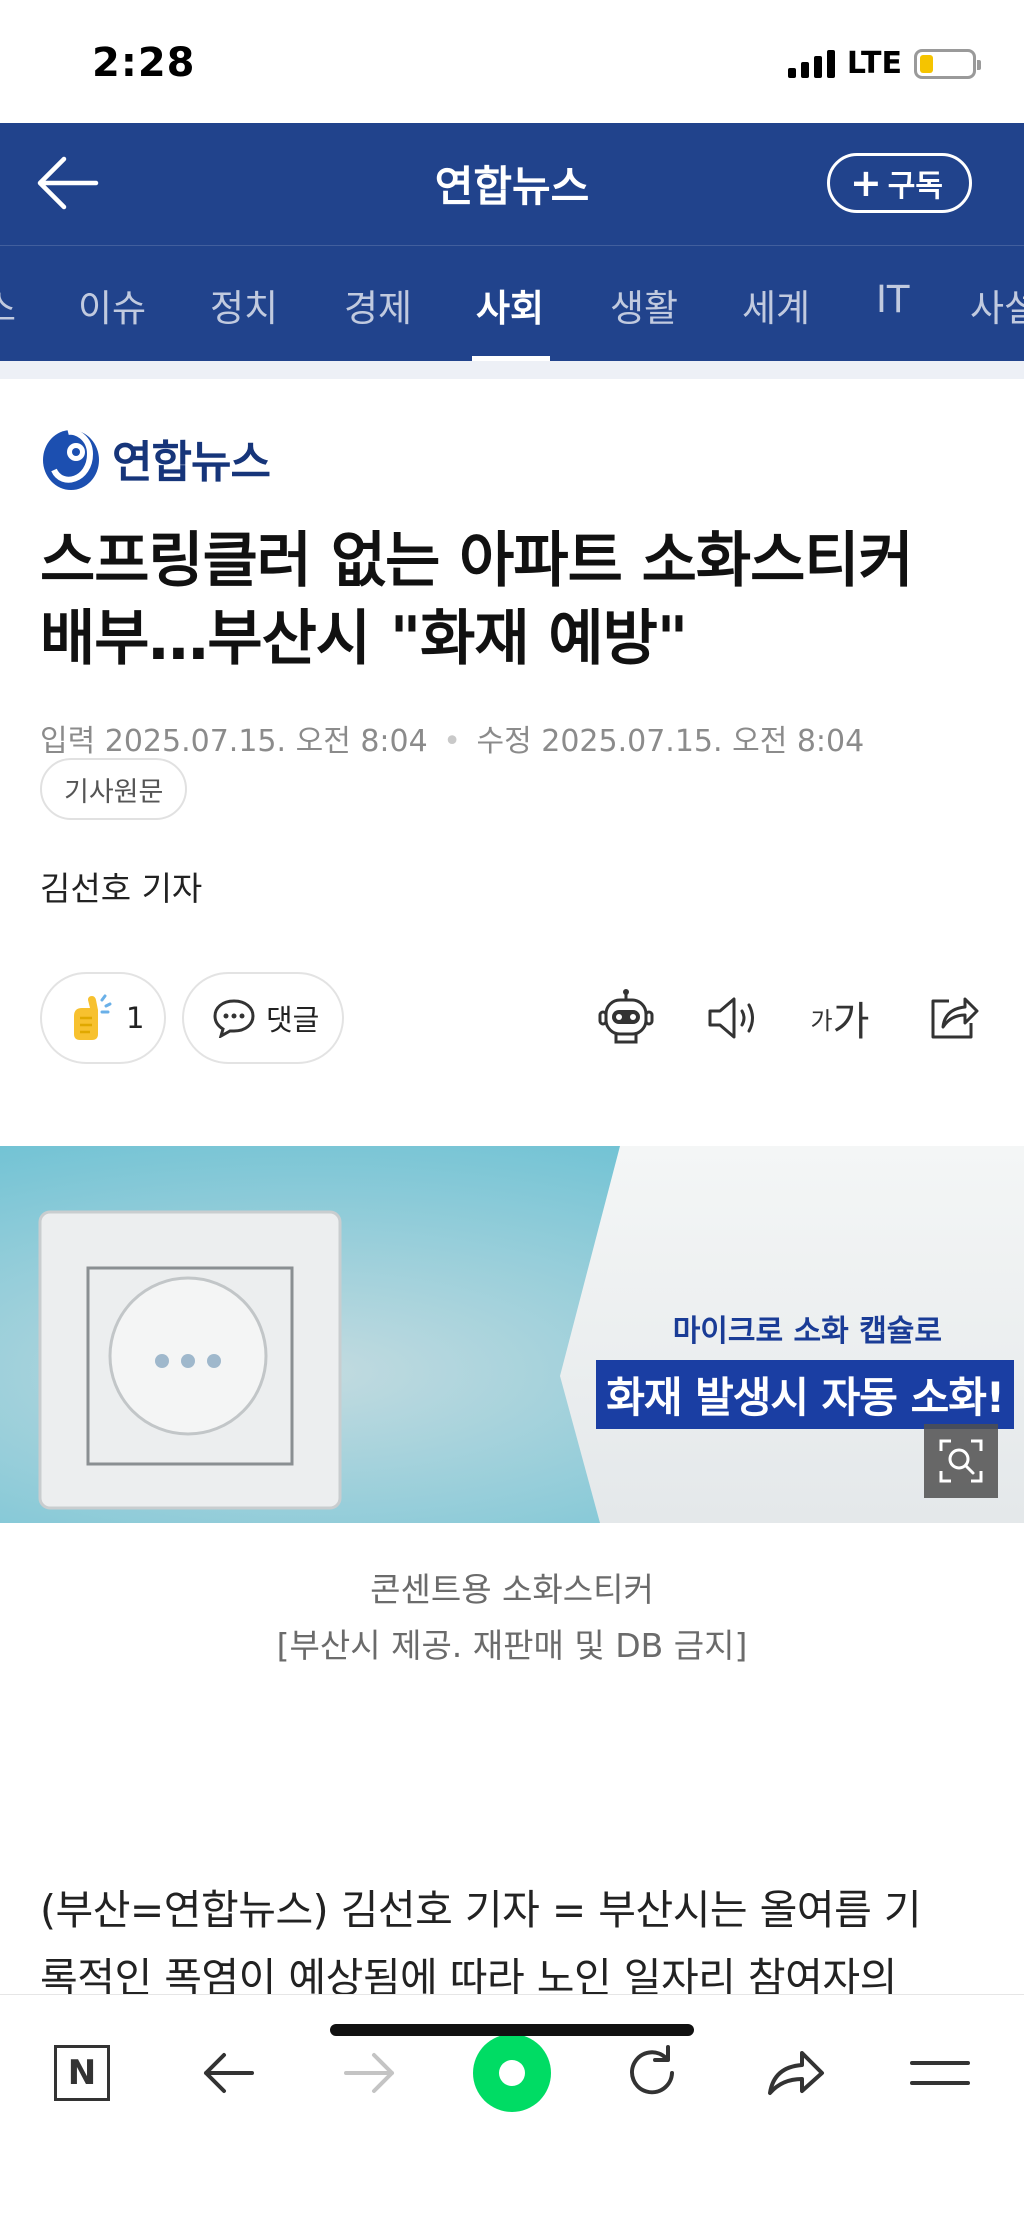  I want to click on subscribe-button: + 구독, so click(899, 183).